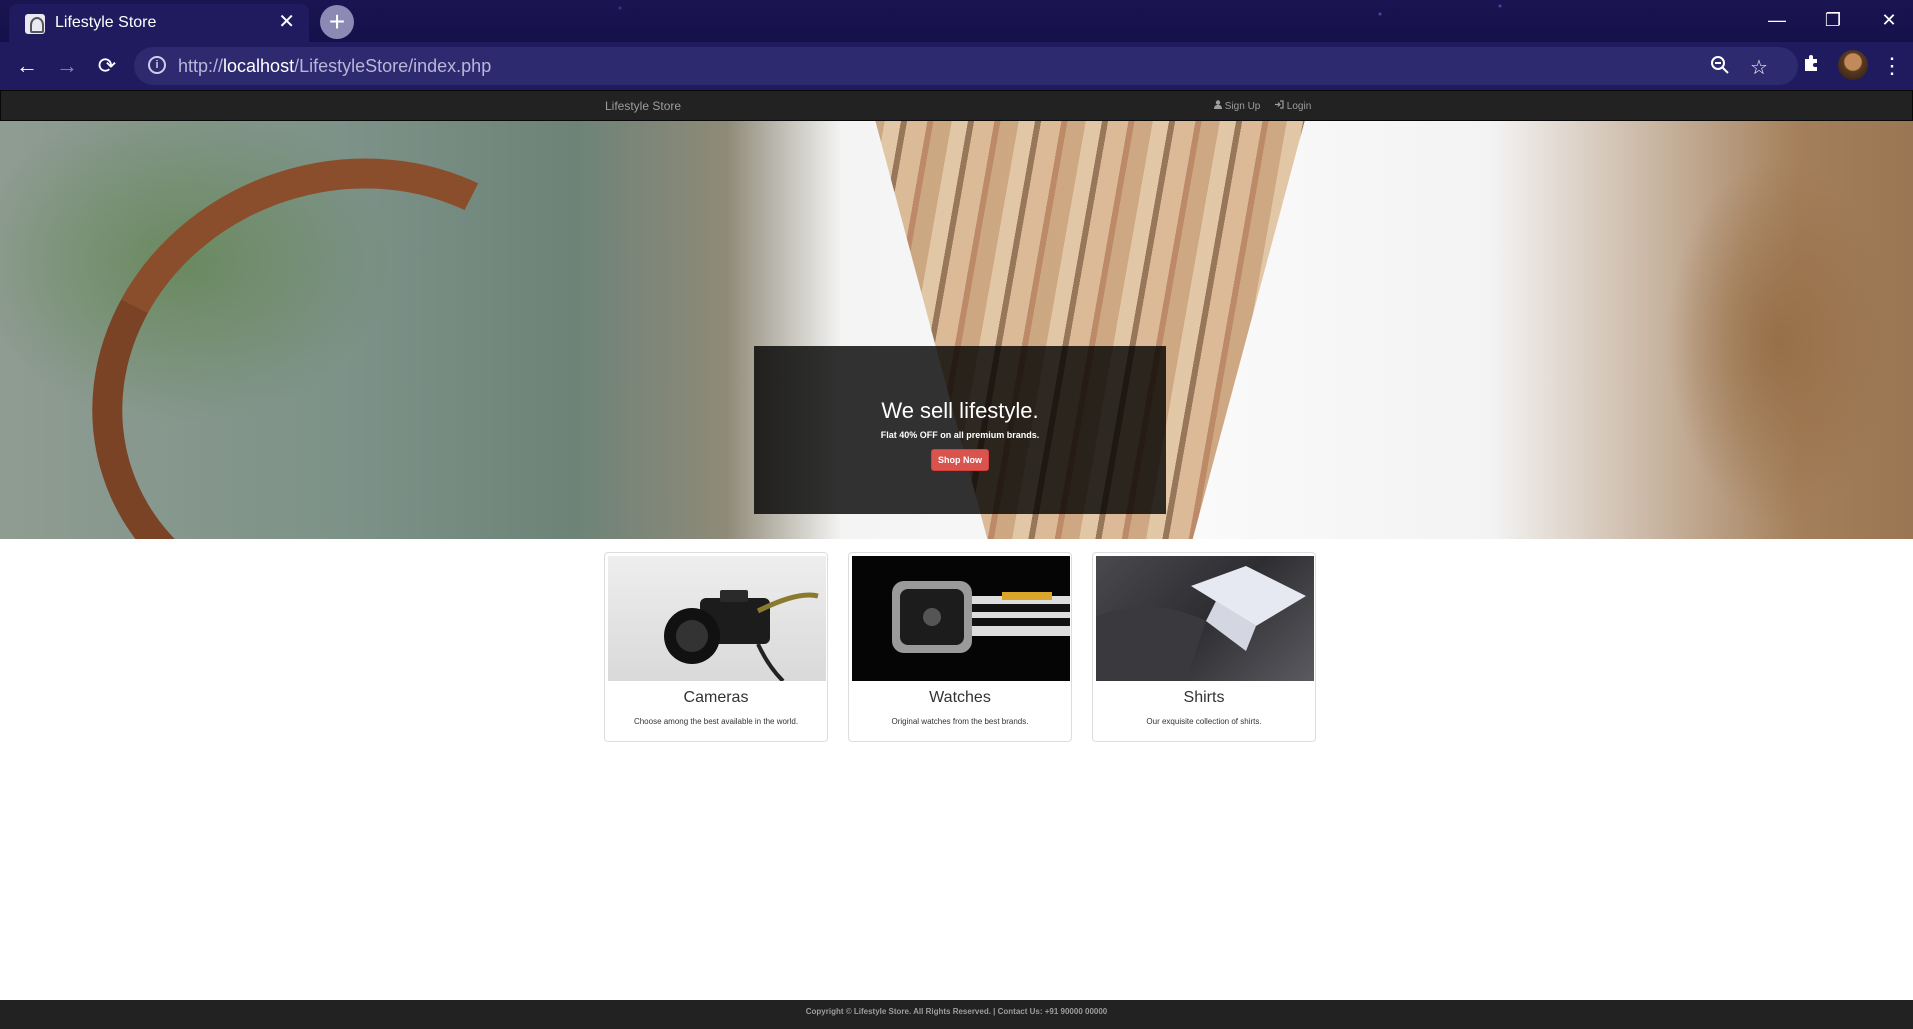  What do you see at coordinates (643, 106) in the screenshot?
I see `navbar-brand: Lifestyle Store` at bounding box center [643, 106].